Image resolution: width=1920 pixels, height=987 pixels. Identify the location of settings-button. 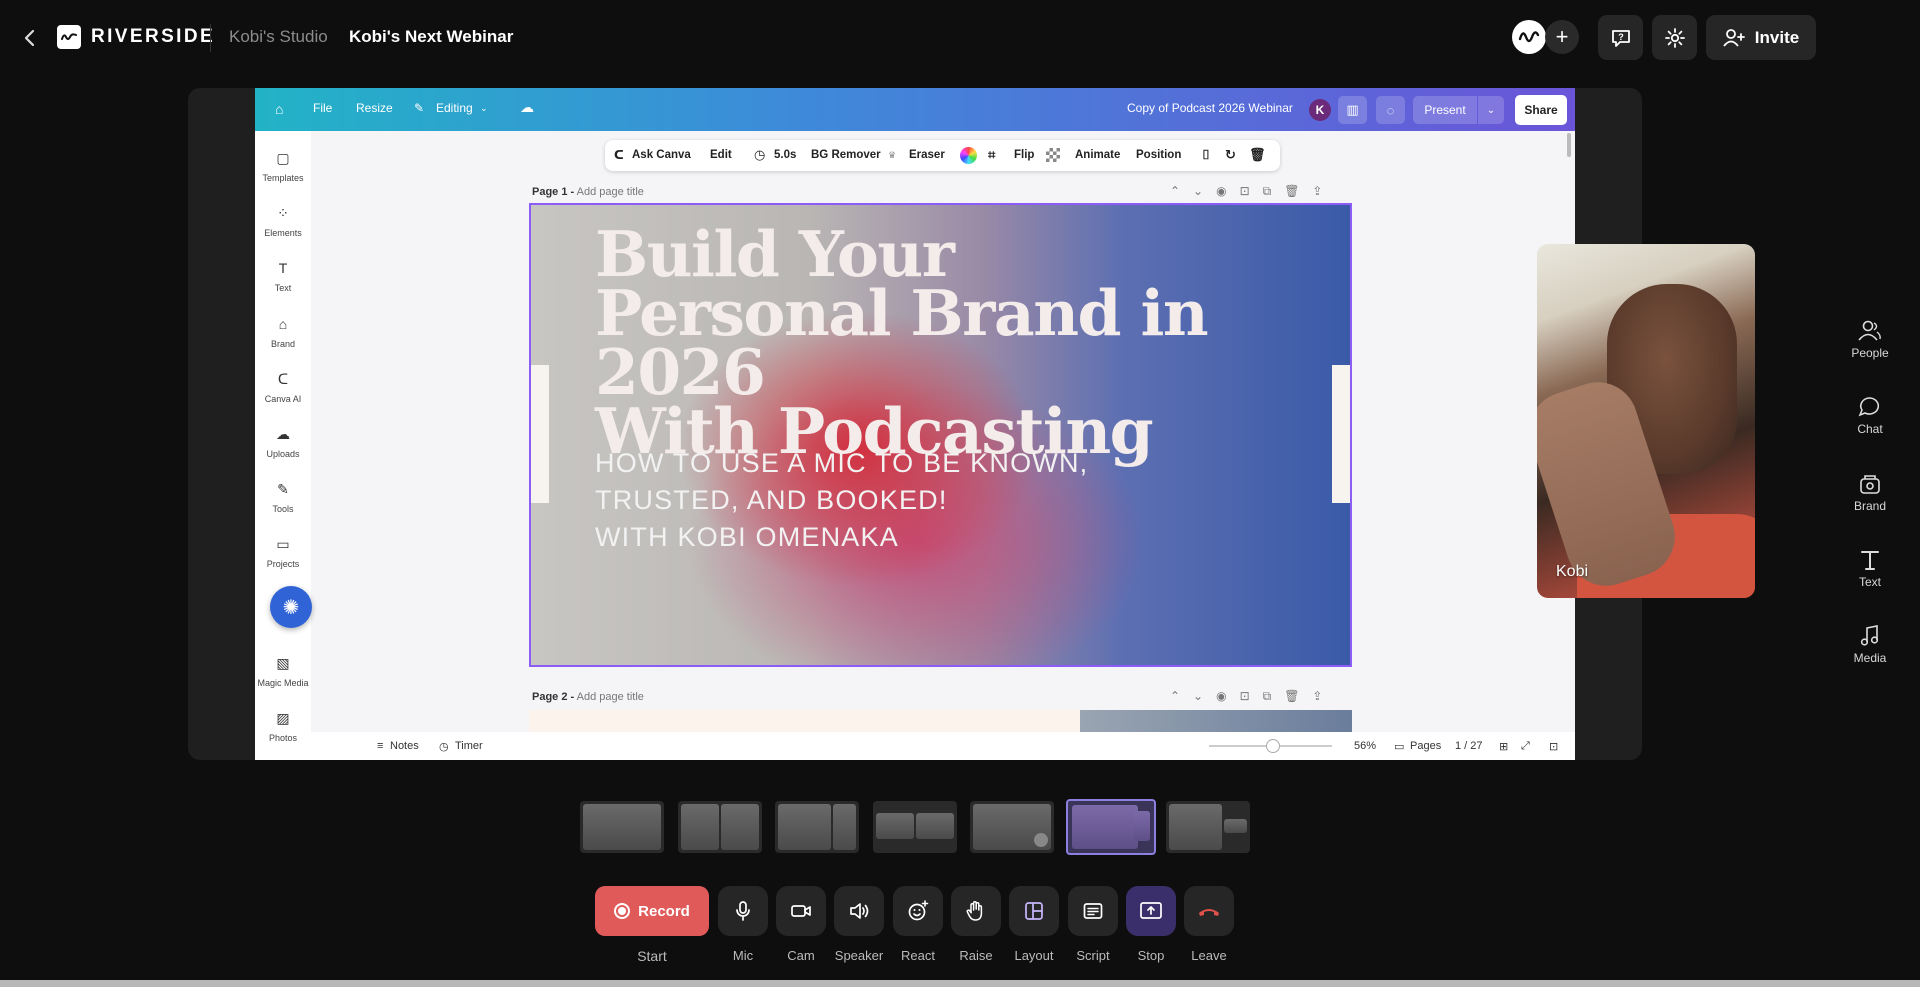
(1674, 37).